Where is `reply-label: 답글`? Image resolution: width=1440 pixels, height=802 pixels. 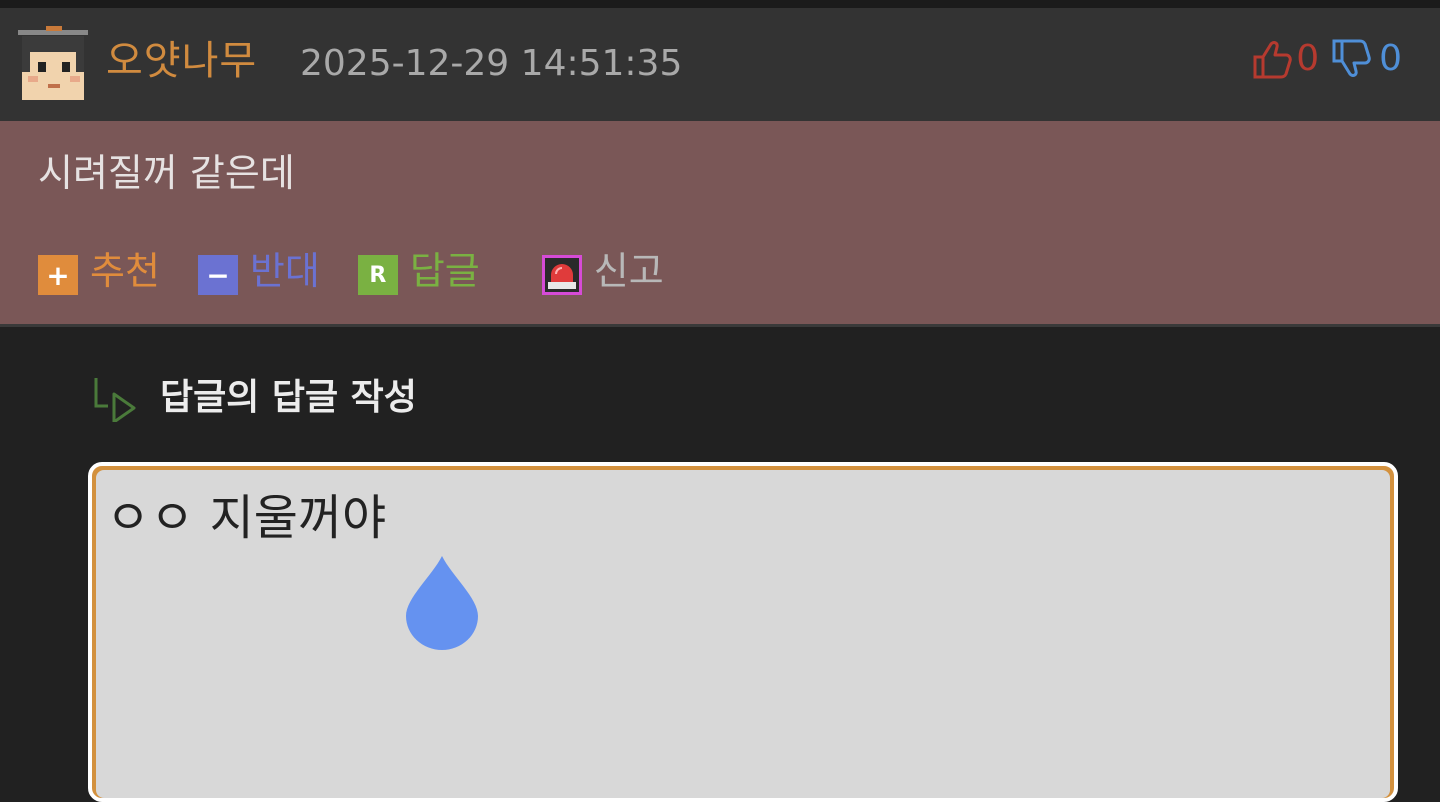 reply-label: 답글 is located at coordinates (444, 271).